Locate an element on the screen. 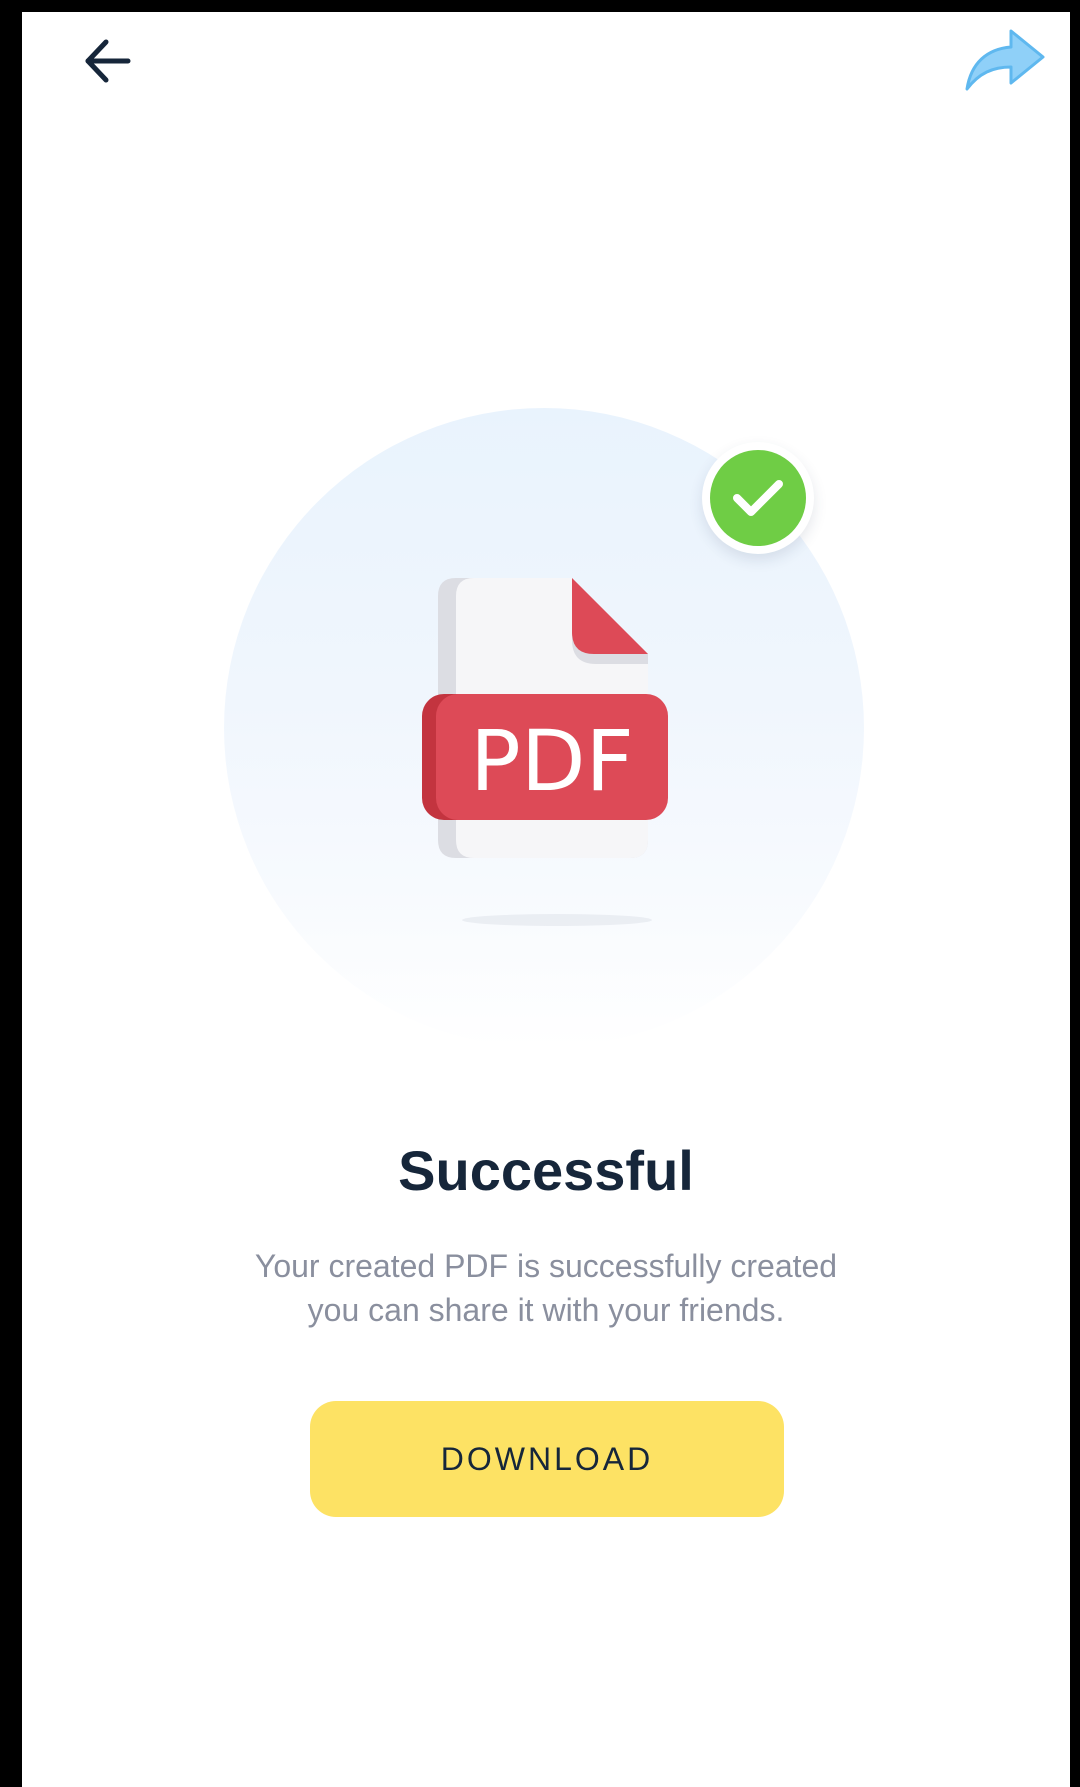 This screenshot has height=1787, width=1080. success-badge is located at coordinates (758, 498).